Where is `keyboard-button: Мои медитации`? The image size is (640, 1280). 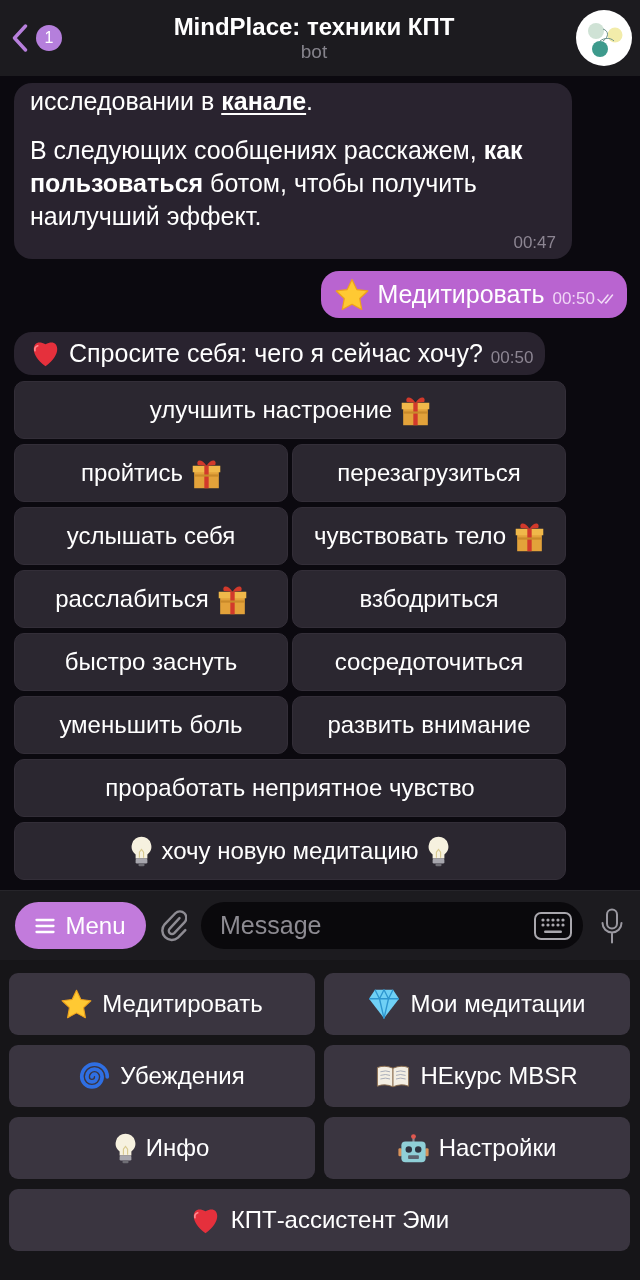
keyboard-button: Мои медитации is located at coordinates (477, 1004).